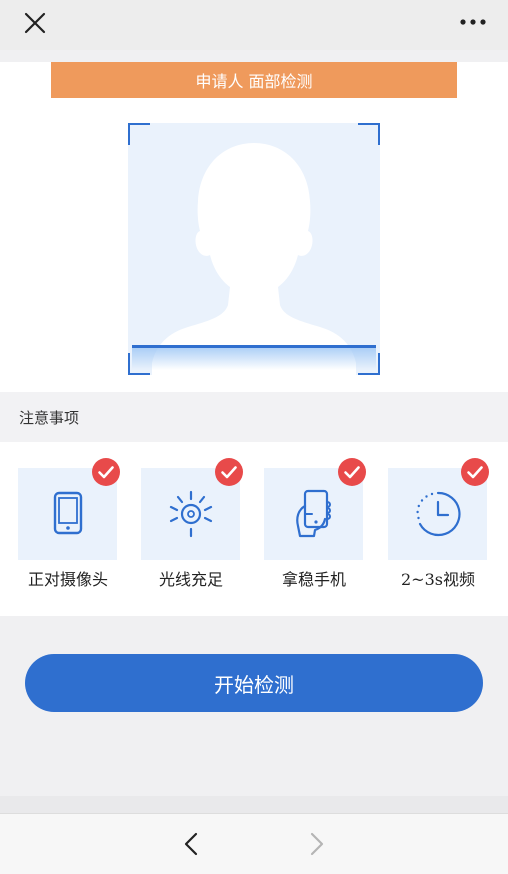 This screenshot has height=874, width=508. Describe the element at coordinates (67, 579) in the screenshot. I see `tip-label-face-camera: 正对摄像头` at that location.